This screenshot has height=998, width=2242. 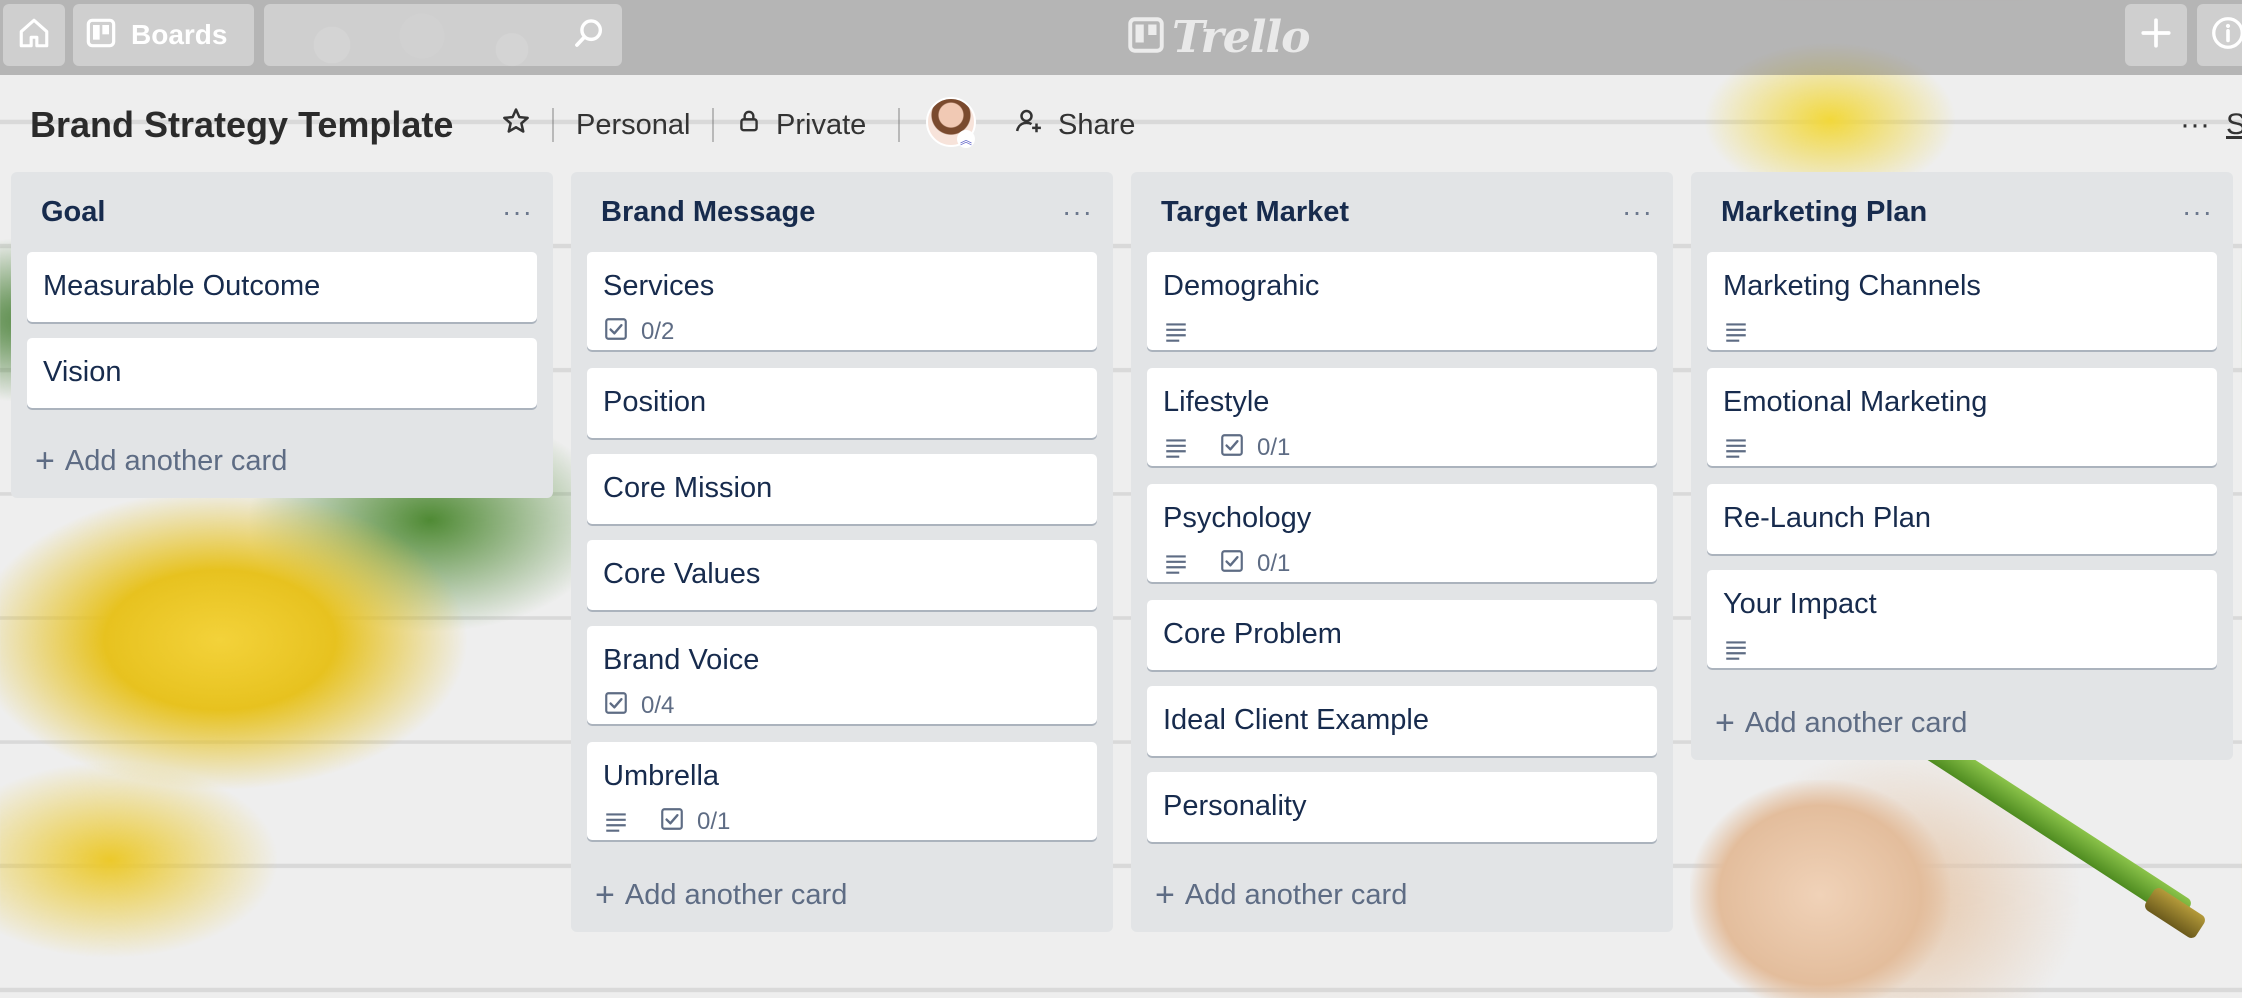 I want to click on home-button, so click(x=34, y=35).